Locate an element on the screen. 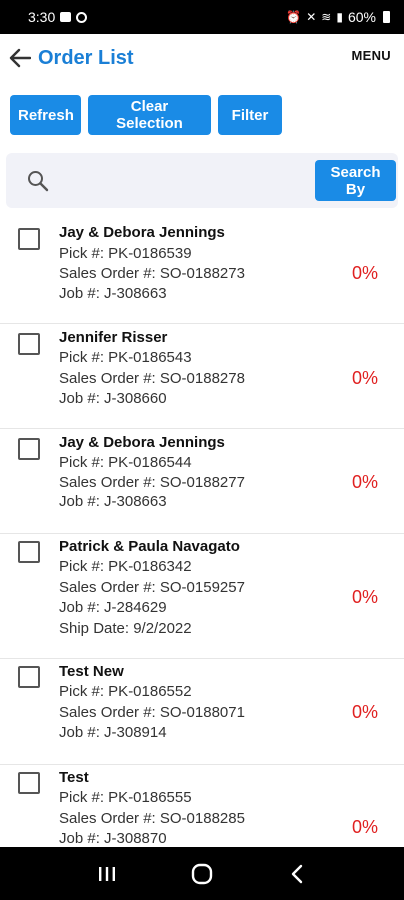 Image resolution: width=404 pixels, height=900 pixels. back-button is located at coordinates (20, 58).